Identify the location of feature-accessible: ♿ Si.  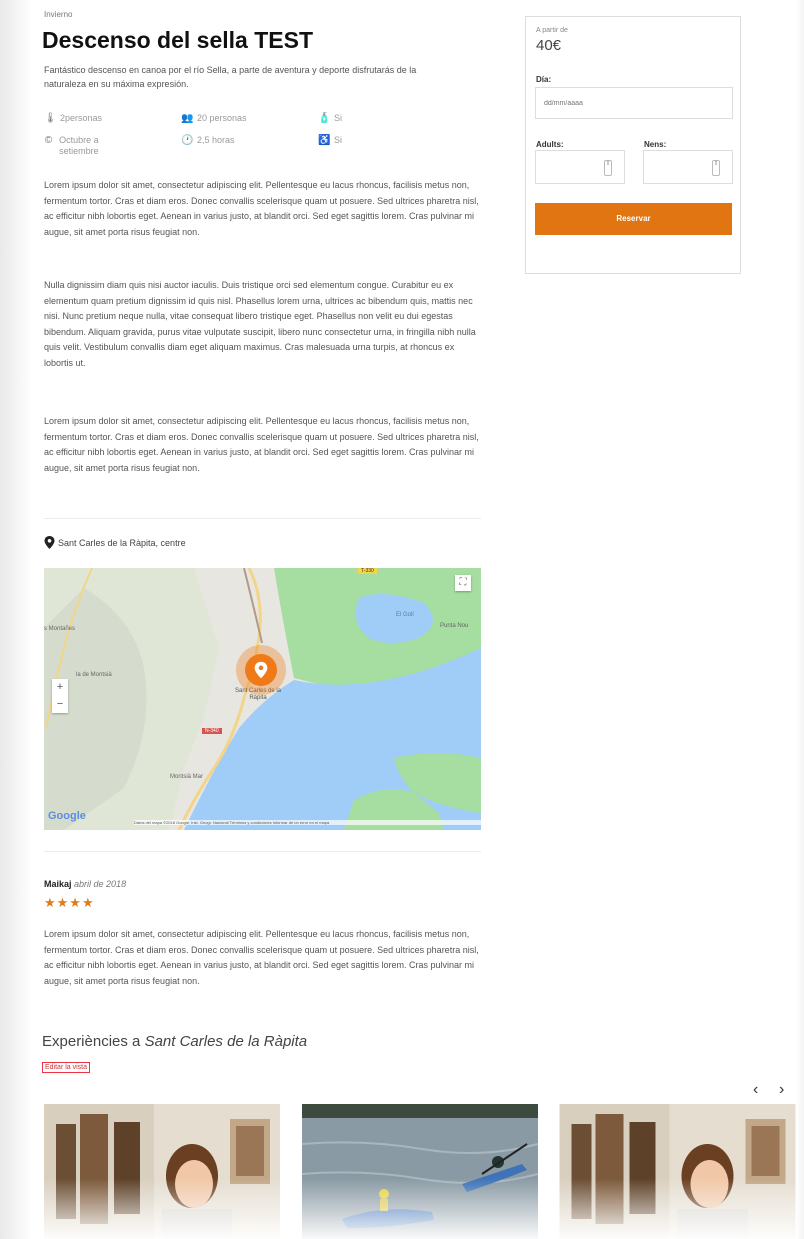
(330, 140).